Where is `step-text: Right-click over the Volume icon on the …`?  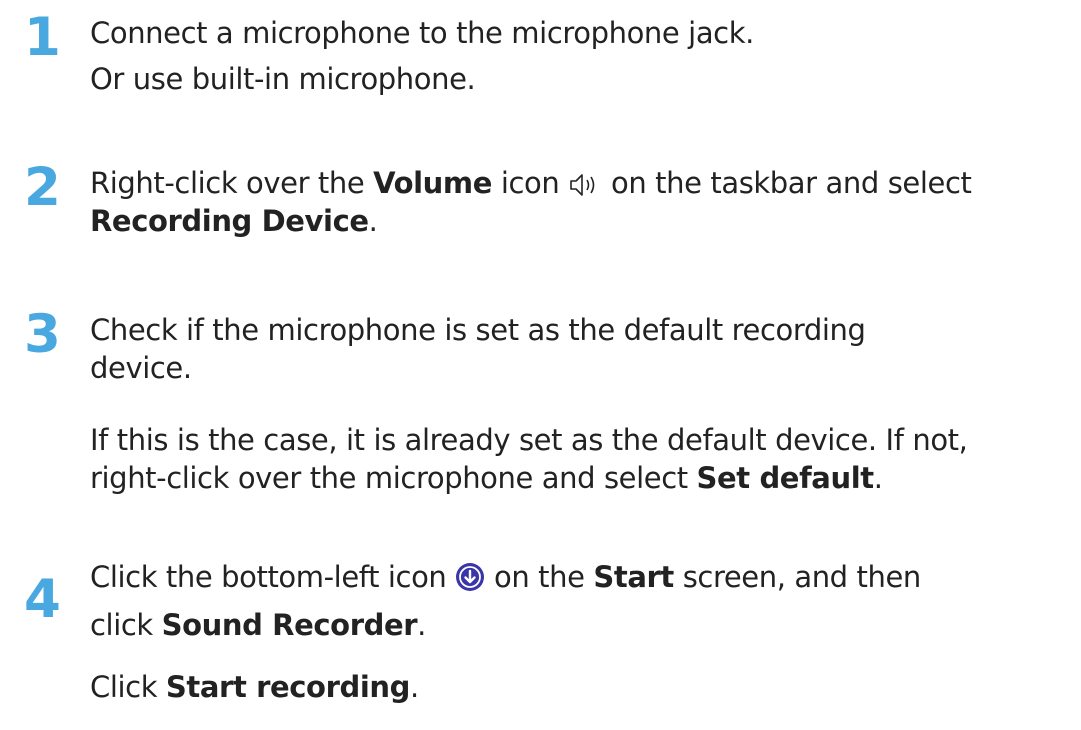
step-text: Right-click over the Volume icon on the … is located at coordinates (531, 185).